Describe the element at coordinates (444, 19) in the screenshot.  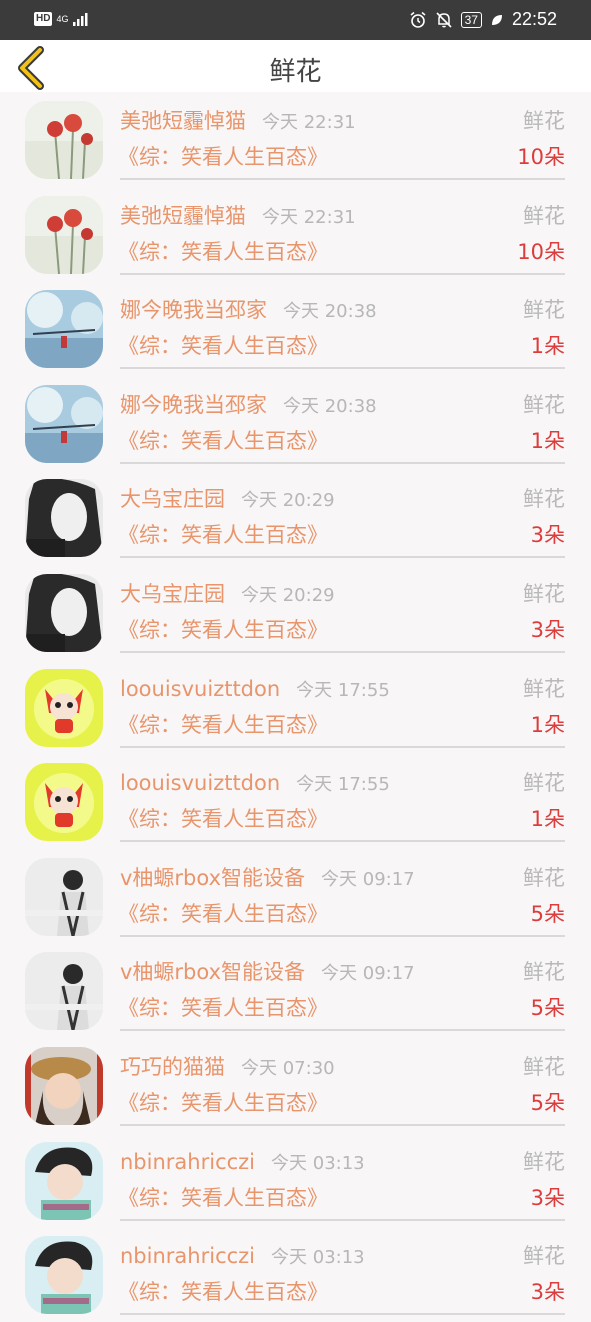
I see `mute-bell-icon` at that location.